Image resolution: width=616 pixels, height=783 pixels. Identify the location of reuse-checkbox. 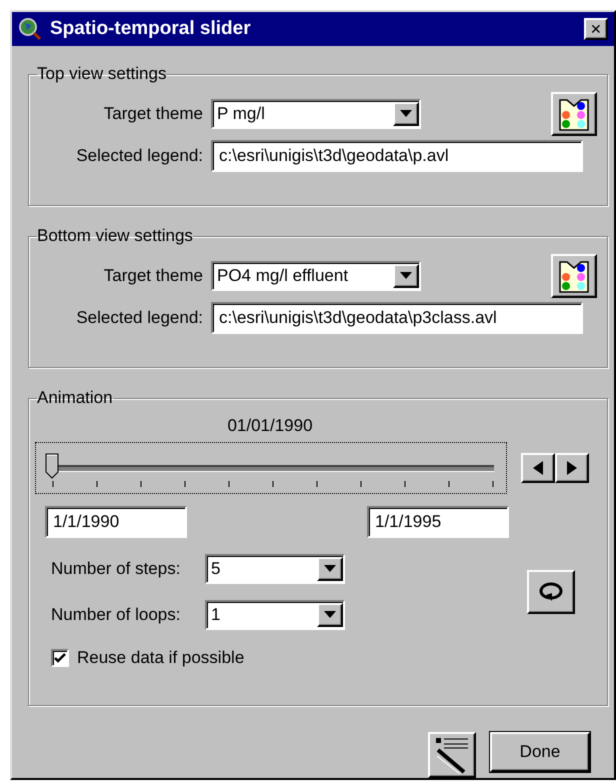
(60, 658).